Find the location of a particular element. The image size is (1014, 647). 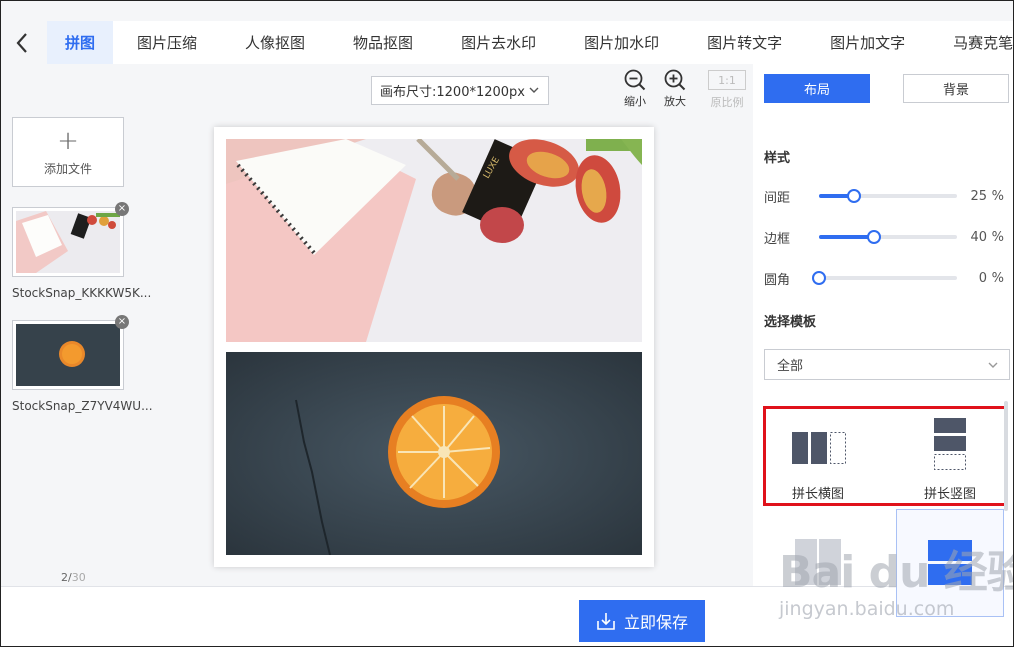

border-slider-row: 边框 40 % is located at coordinates (884, 237).